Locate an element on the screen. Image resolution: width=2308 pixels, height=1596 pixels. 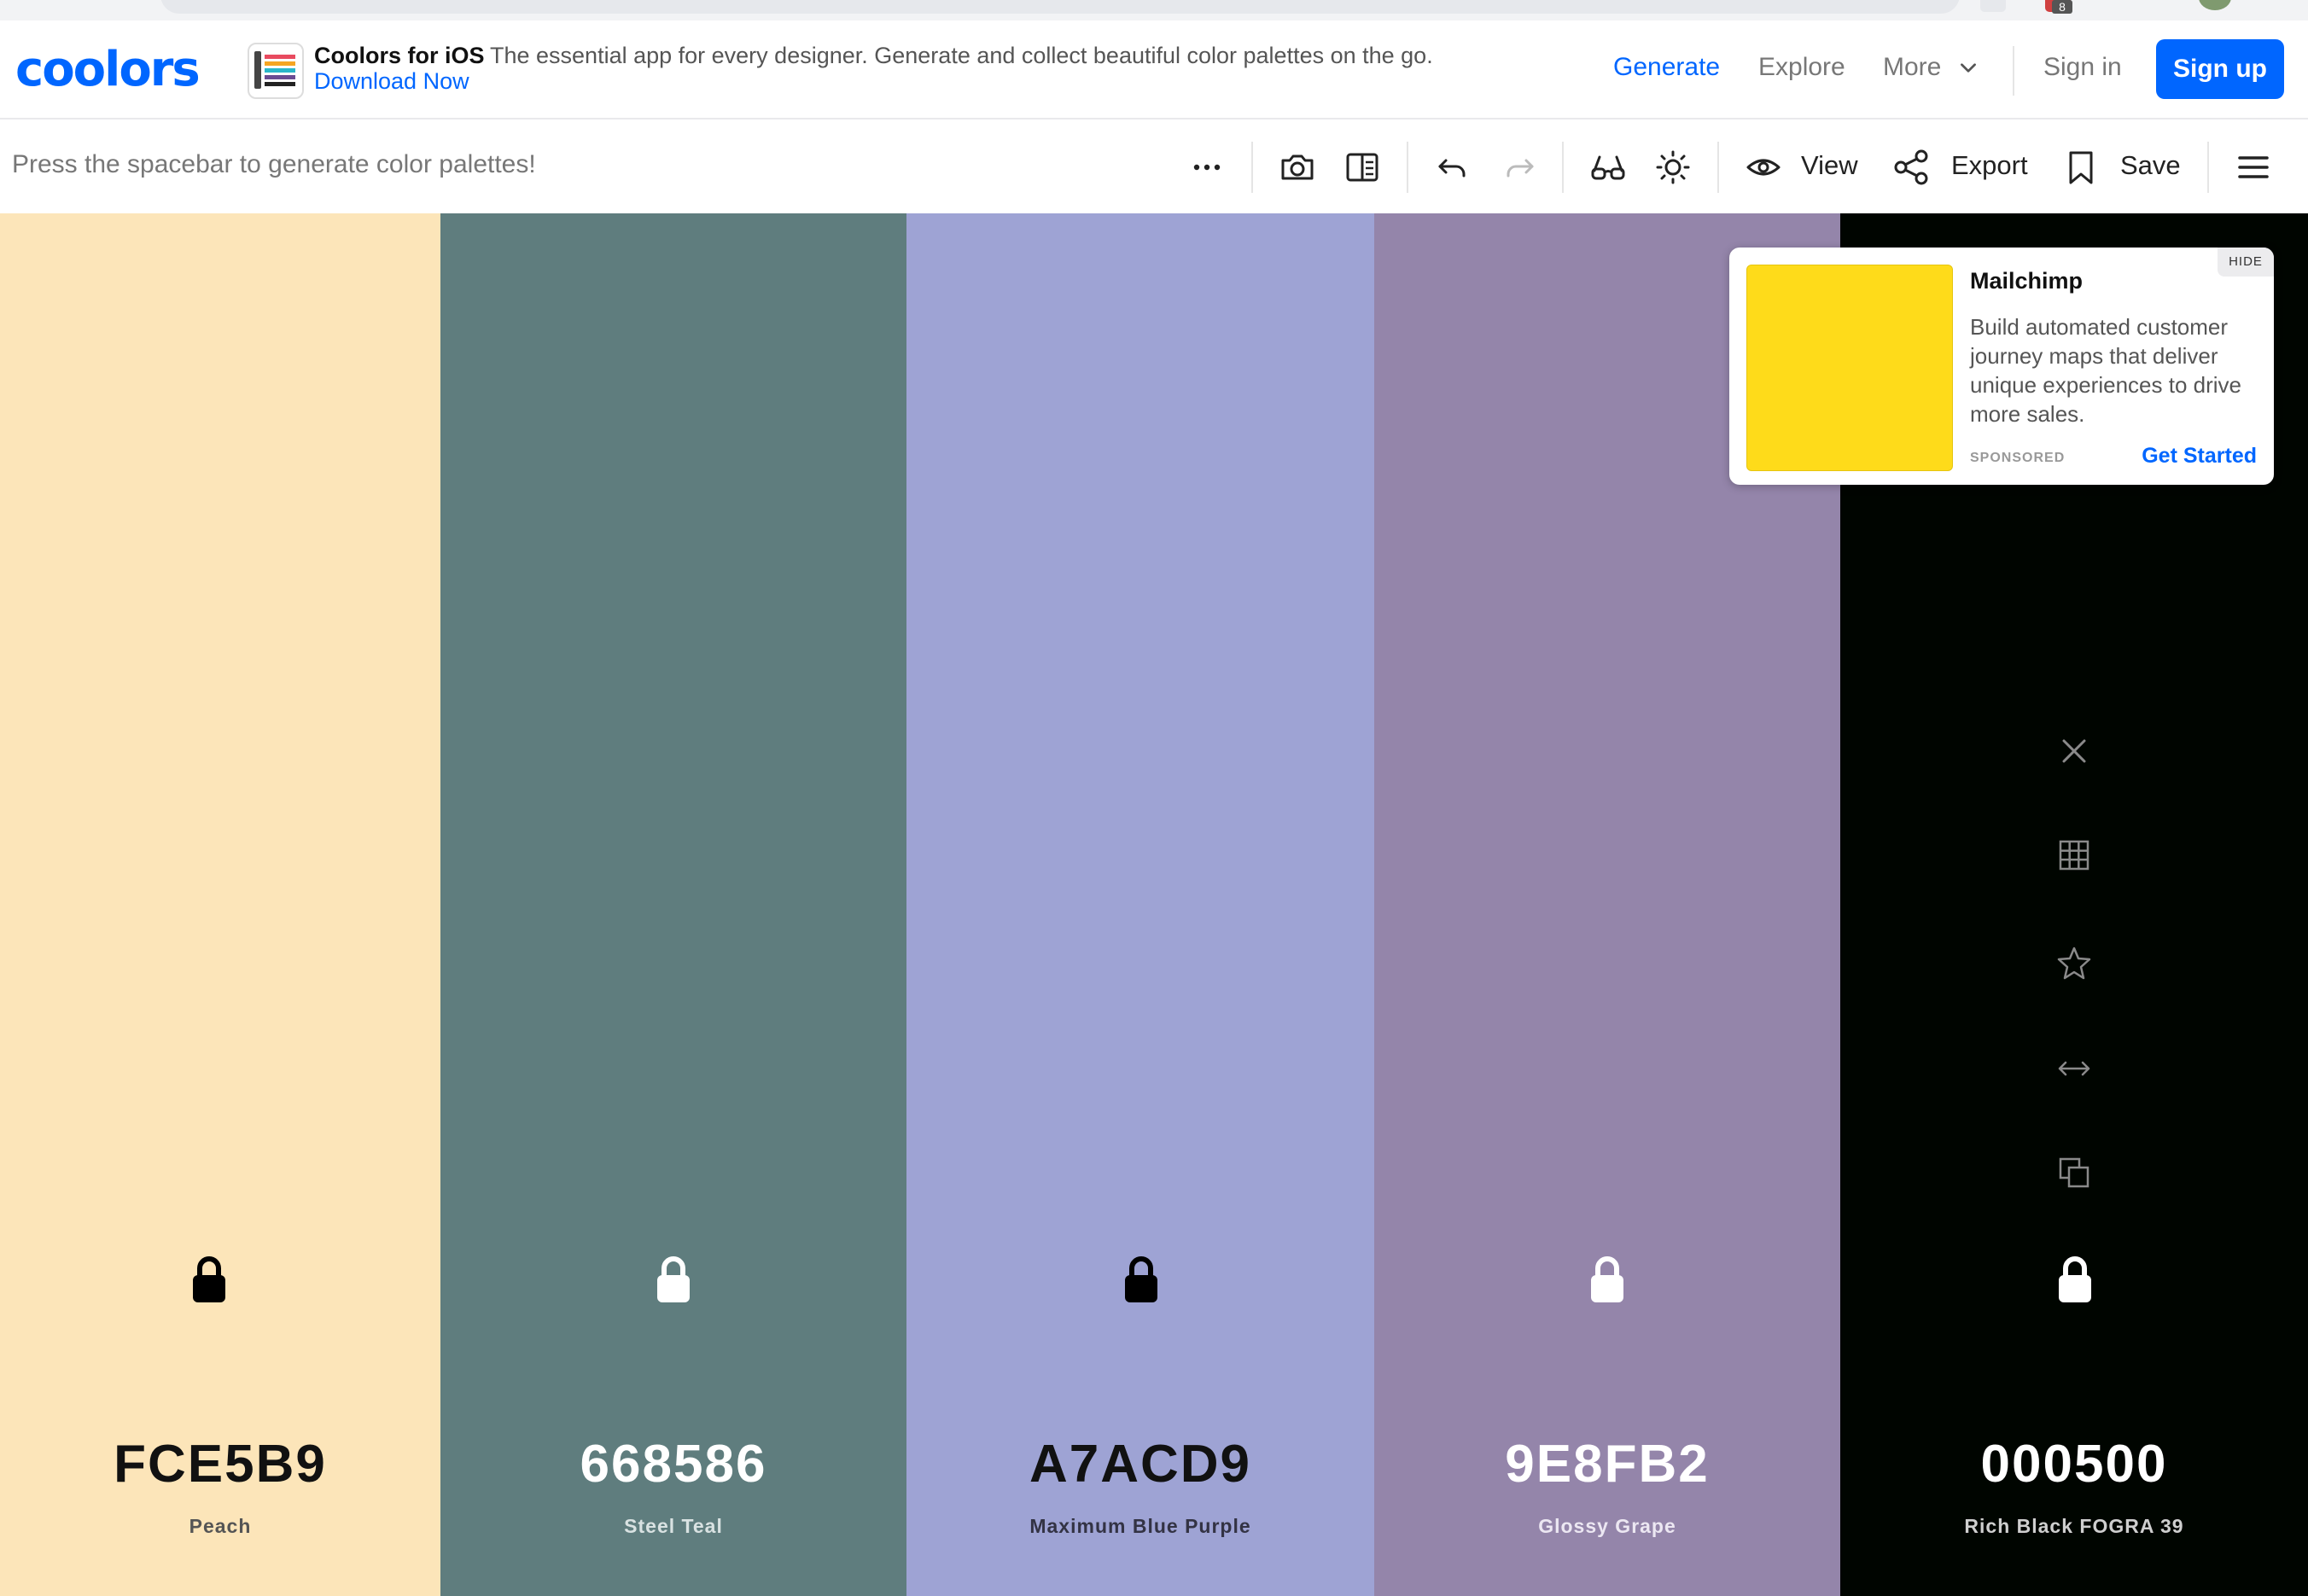
browser-strip: 8 is located at coordinates (1154, 10).